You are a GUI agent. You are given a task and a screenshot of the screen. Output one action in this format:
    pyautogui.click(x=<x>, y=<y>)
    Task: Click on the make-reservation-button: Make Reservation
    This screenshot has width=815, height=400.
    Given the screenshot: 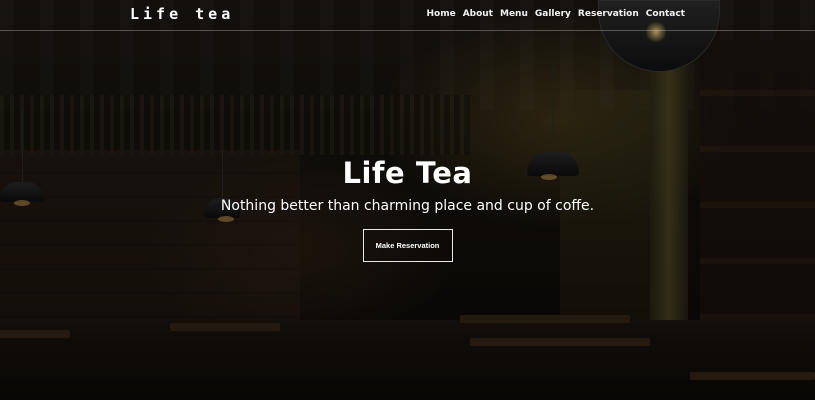 What is the action you would take?
    pyautogui.click(x=407, y=245)
    